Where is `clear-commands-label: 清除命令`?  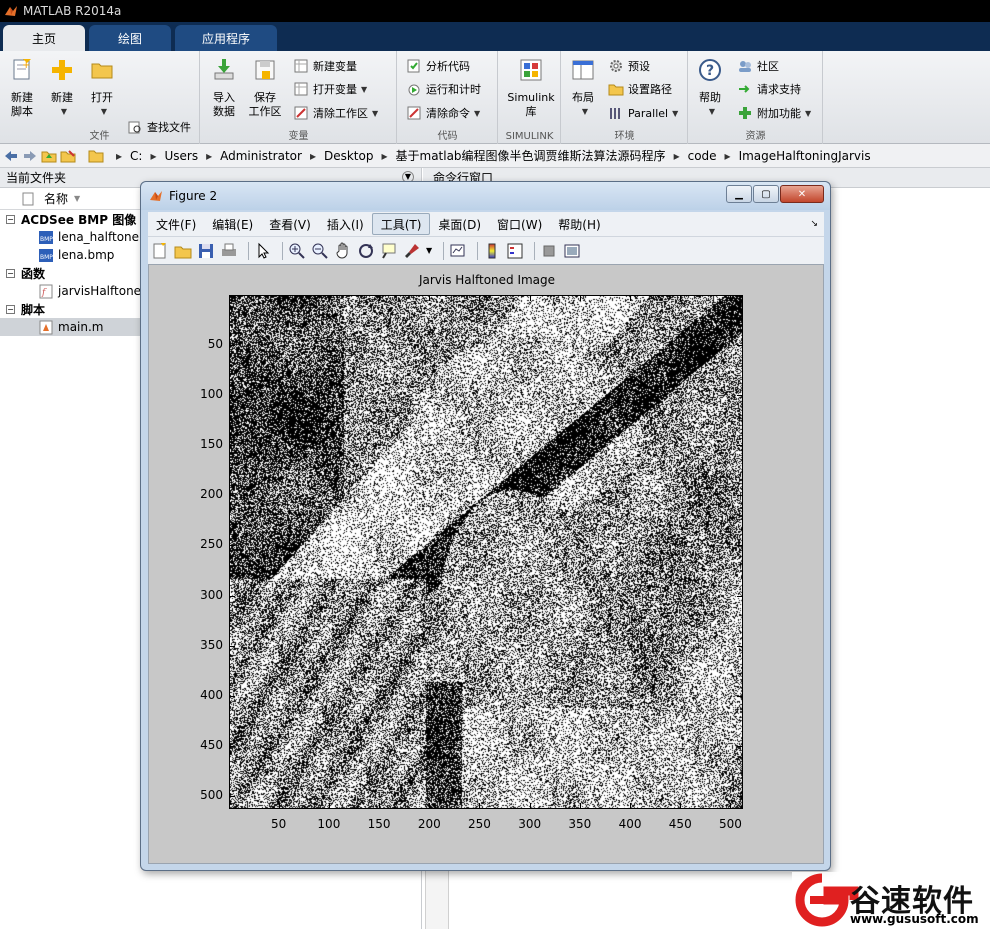 clear-commands-label: 清除命令 is located at coordinates (448, 113).